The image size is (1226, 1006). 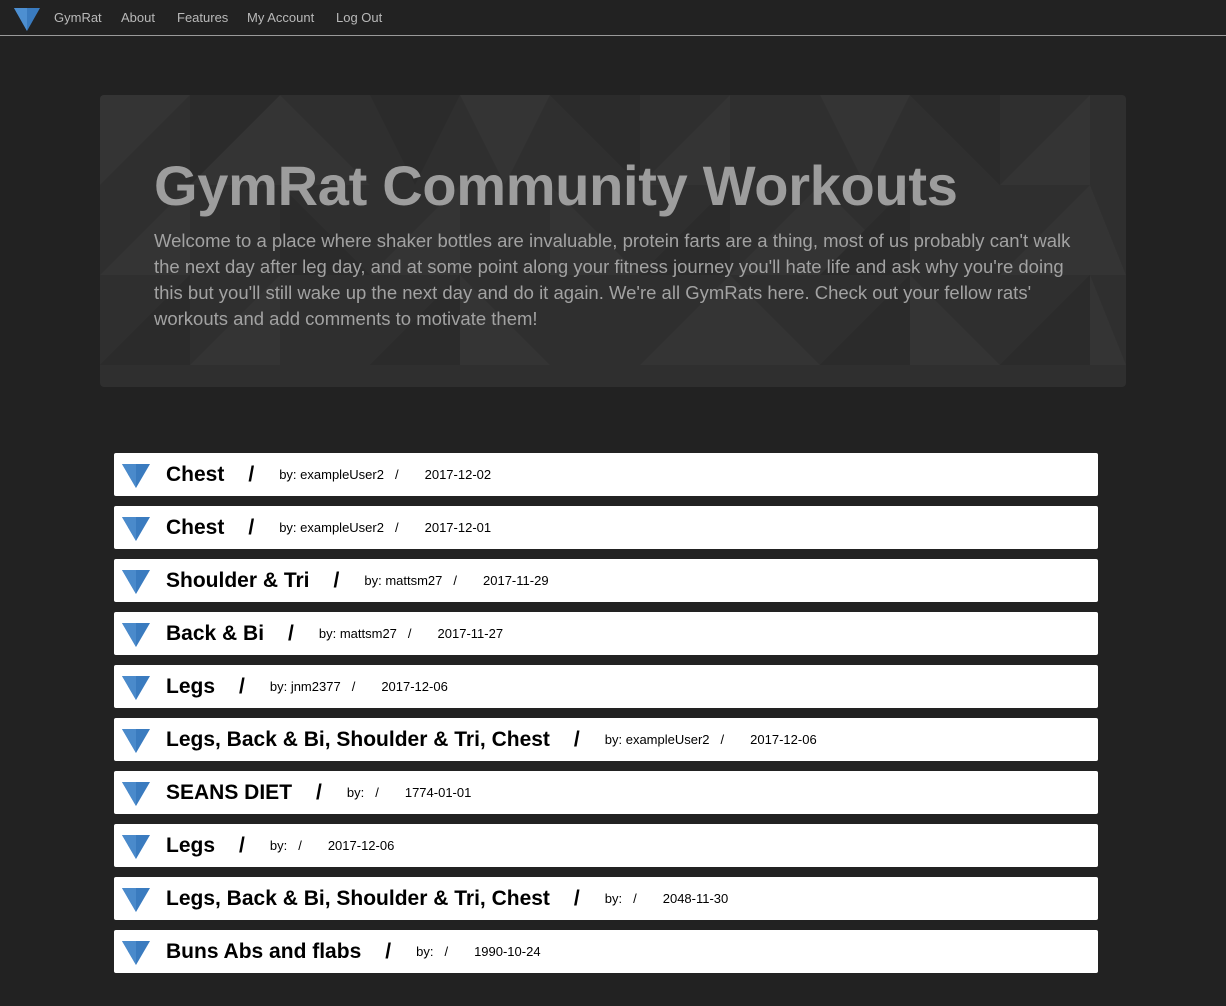 I want to click on workout-row-content: SEANS DIET / by: / 1774-01-01, so click(x=318, y=792).